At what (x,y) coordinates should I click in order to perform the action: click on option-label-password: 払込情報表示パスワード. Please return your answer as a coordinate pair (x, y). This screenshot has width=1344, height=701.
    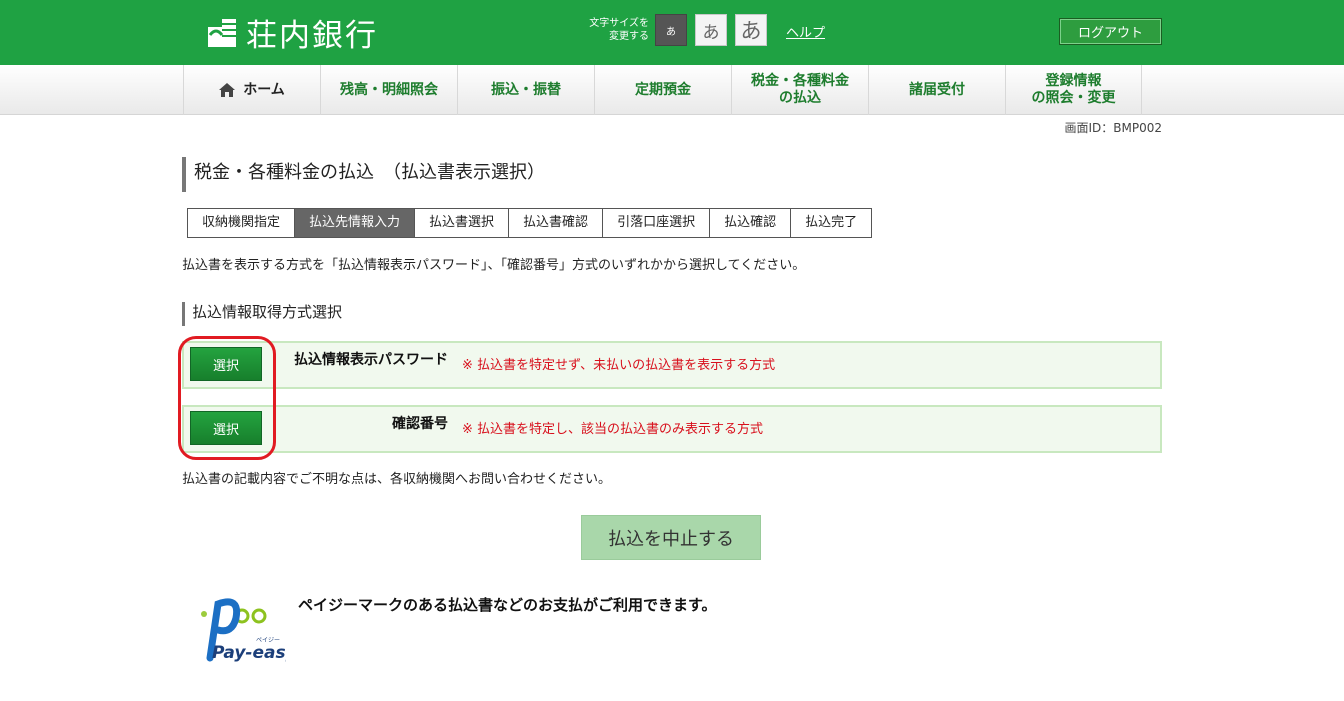
    Looking at the image, I should click on (371, 360).